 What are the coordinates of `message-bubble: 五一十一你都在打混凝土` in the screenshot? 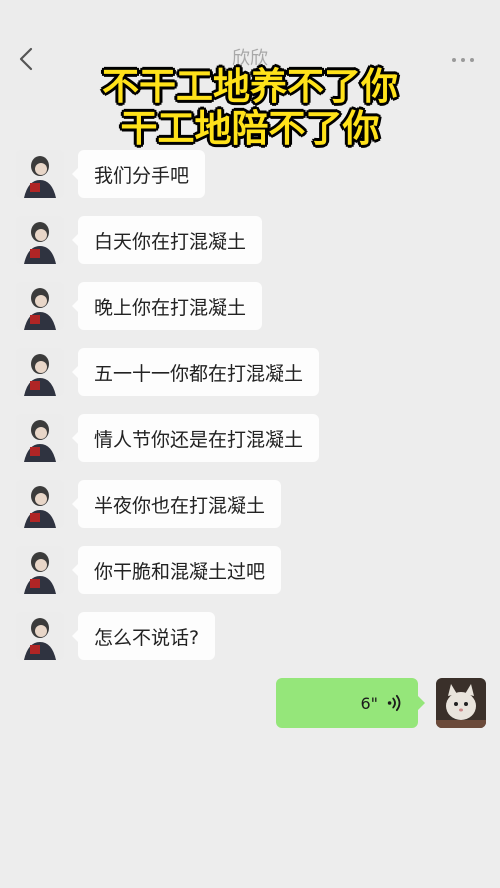 It's located at (195, 372).